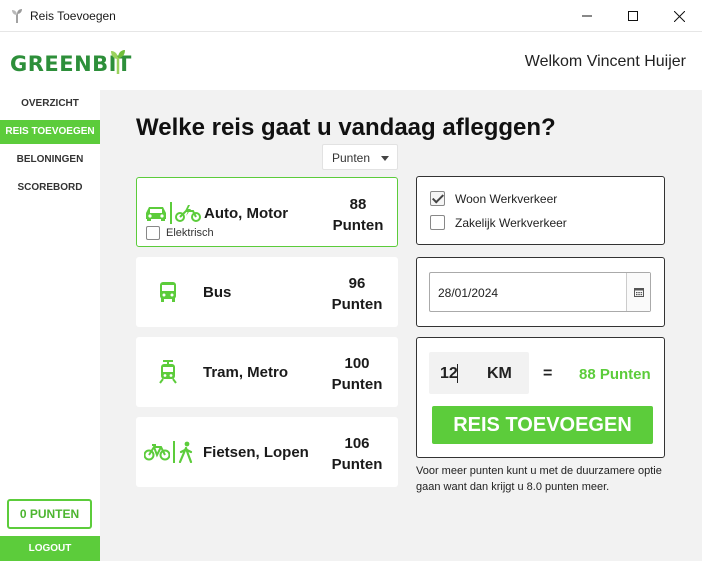 This screenshot has width=702, height=561. I want to click on transport-option-fietsen-lopen: Fietsen, Lopen 106 Punten, so click(267, 452).